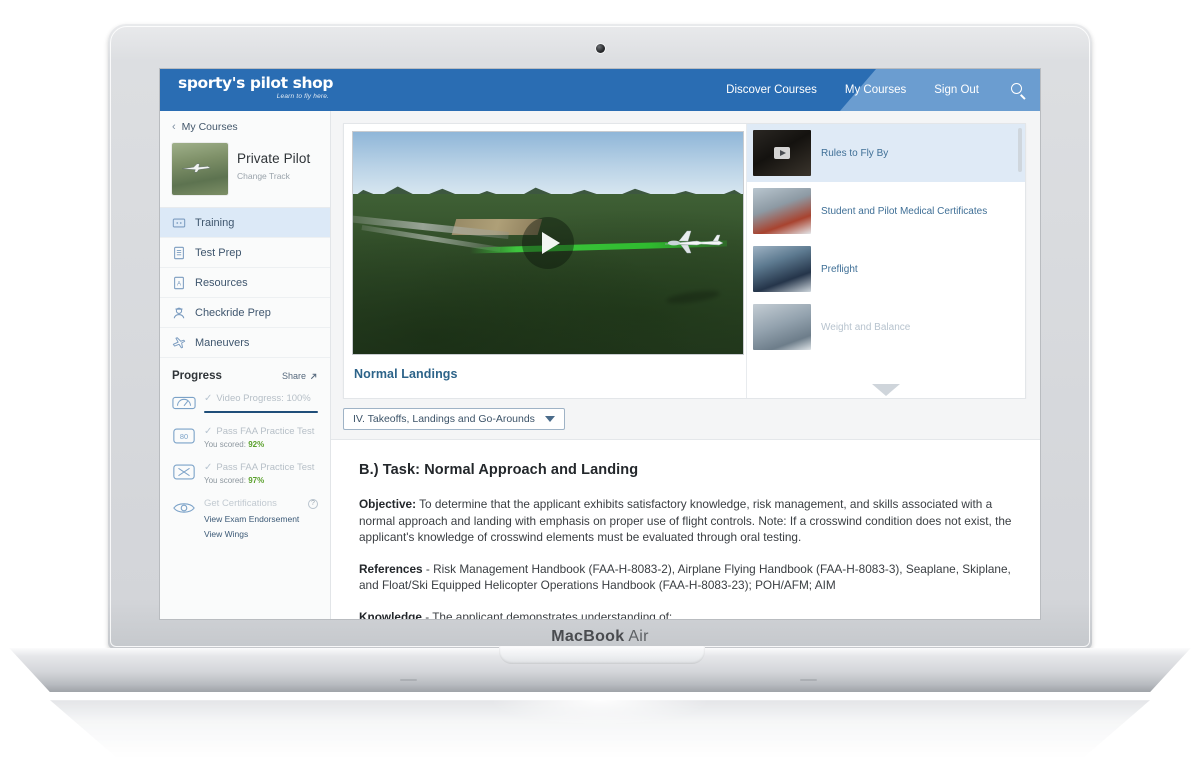 The width and height of the screenshot is (1200, 763). I want to click on paragraph-lead: References, so click(391, 568).